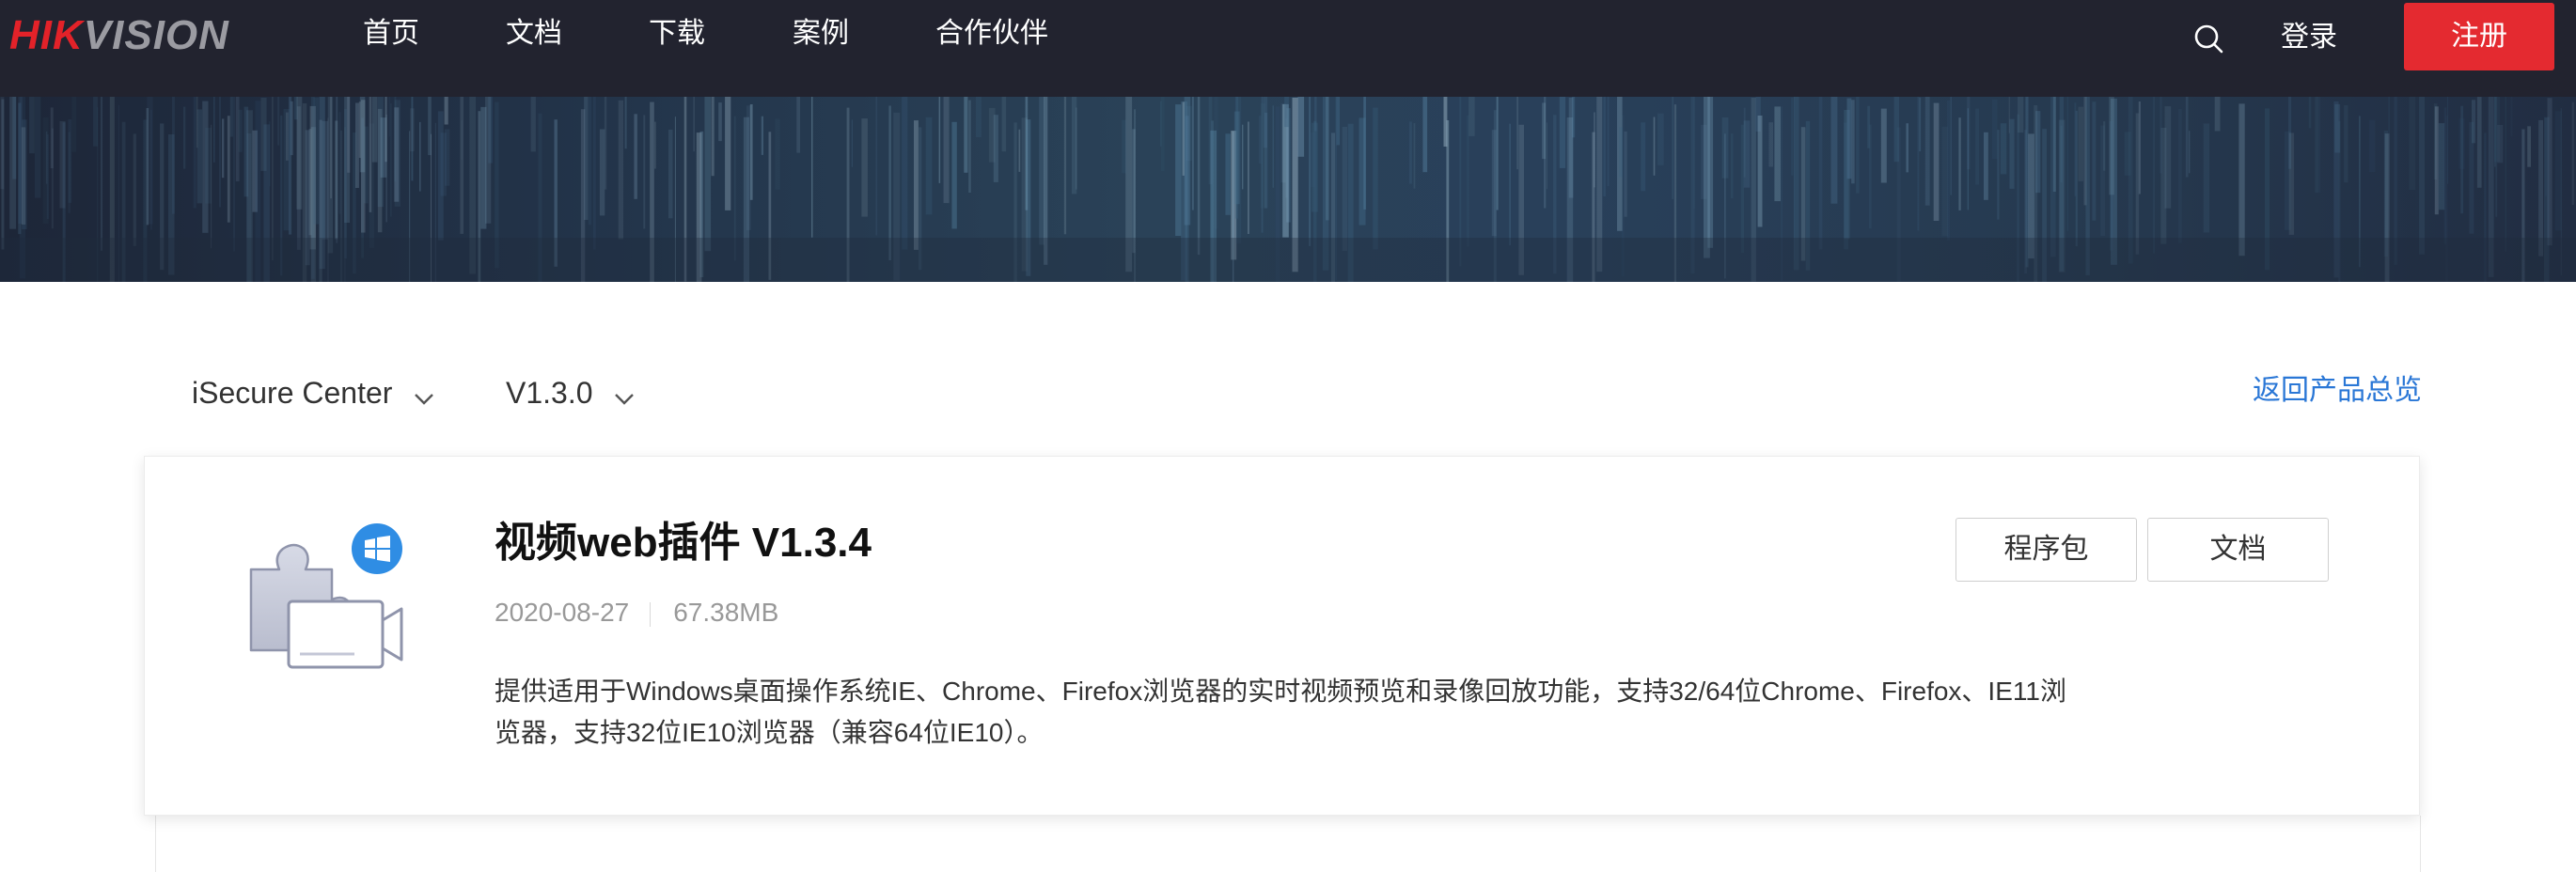 The height and width of the screenshot is (872, 2576). I want to click on product-title: 视频web插件 V1.3.4, so click(684, 543).